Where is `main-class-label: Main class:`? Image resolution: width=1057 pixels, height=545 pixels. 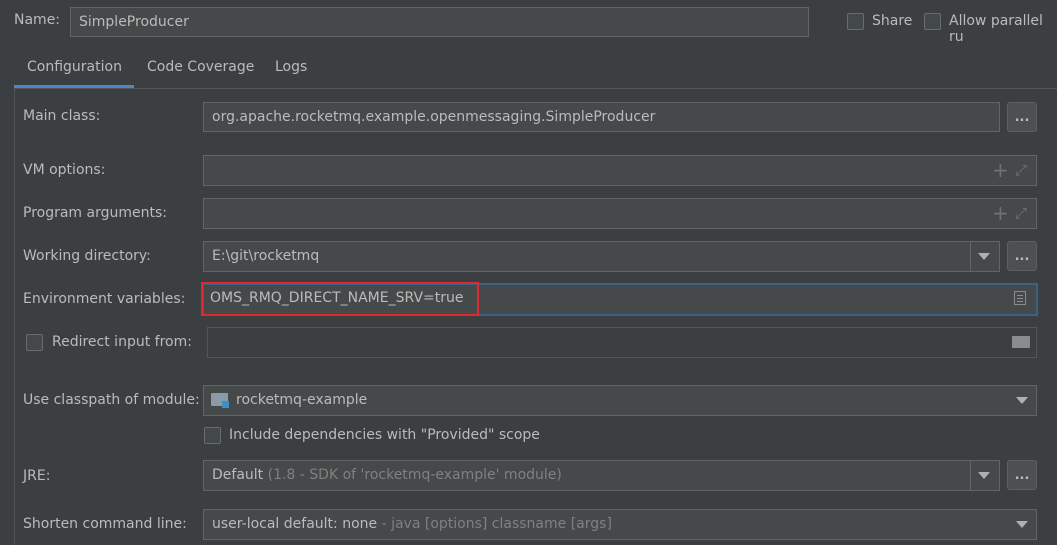 main-class-label: Main class: is located at coordinates (62, 116).